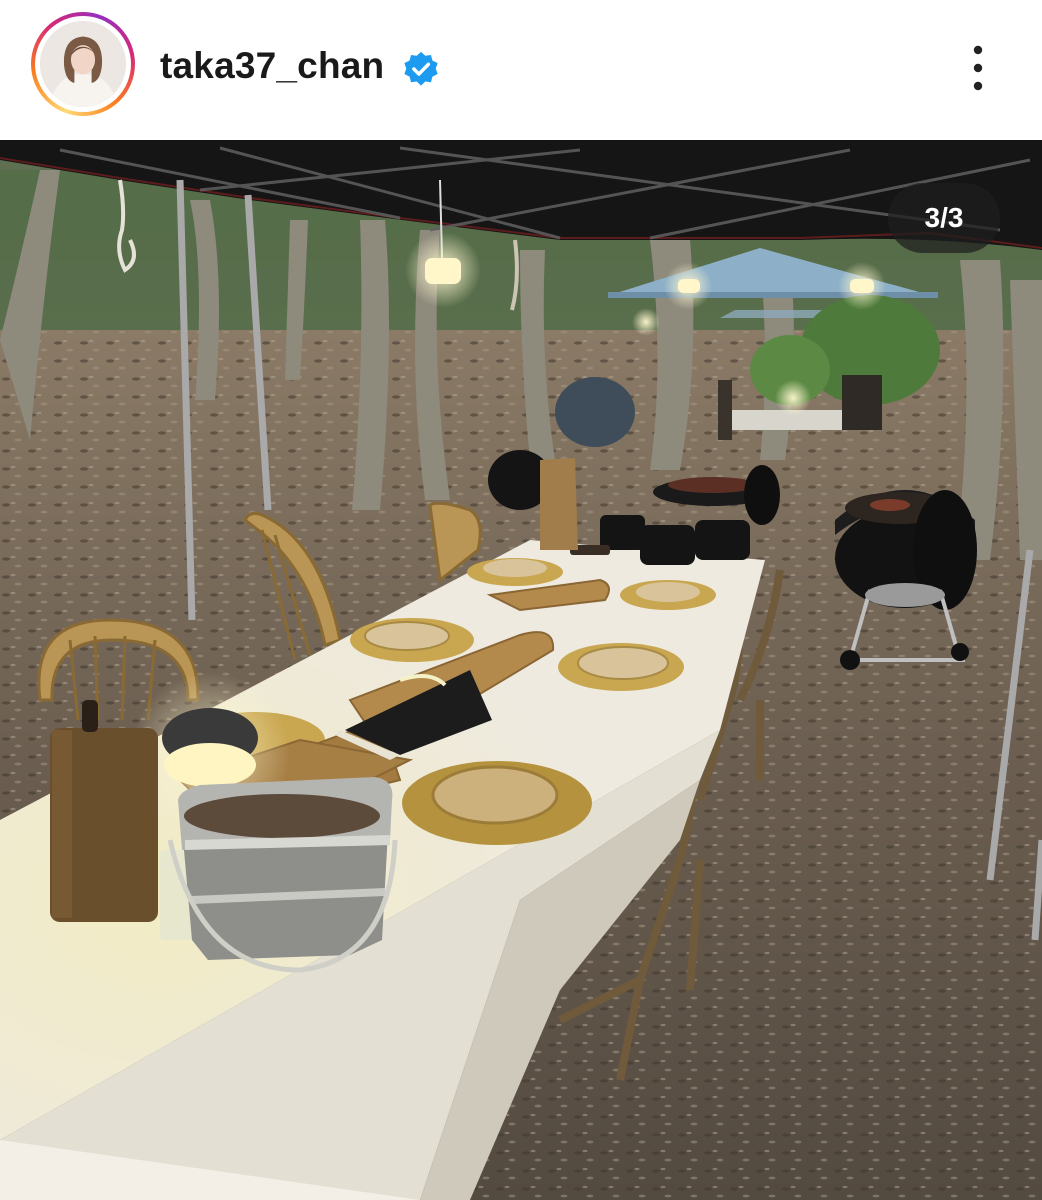 The image size is (1042, 1200). I want to click on more-options-icon, so click(978, 68).